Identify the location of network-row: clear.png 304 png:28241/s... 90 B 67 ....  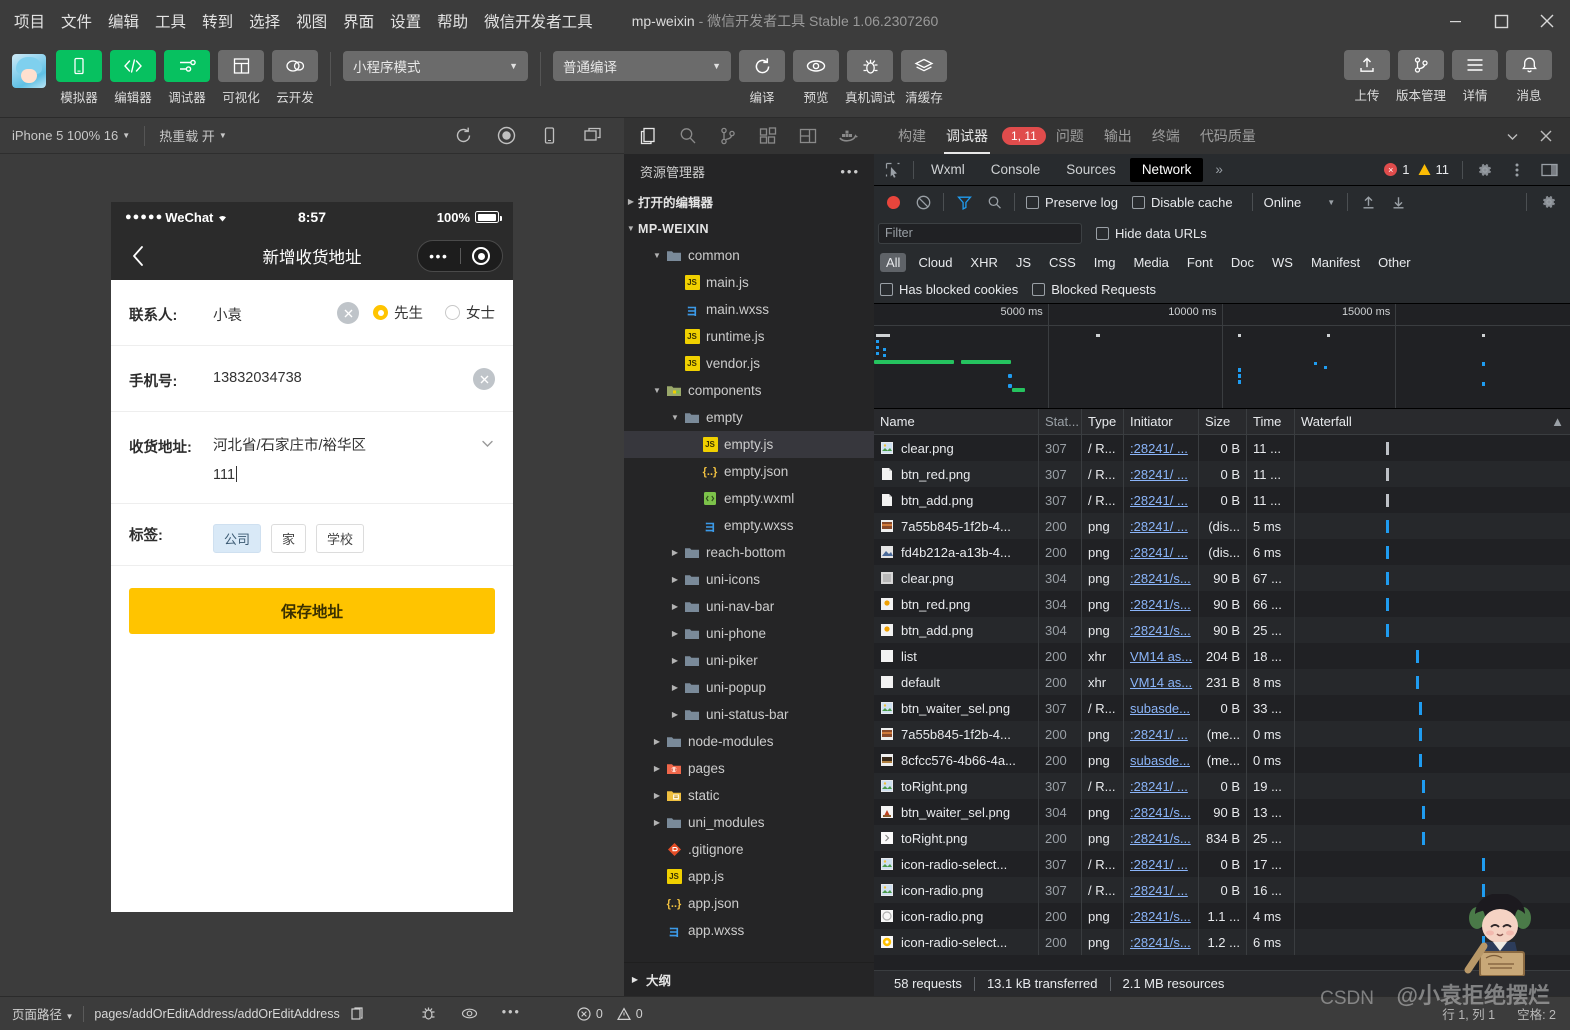
(1222, 578).